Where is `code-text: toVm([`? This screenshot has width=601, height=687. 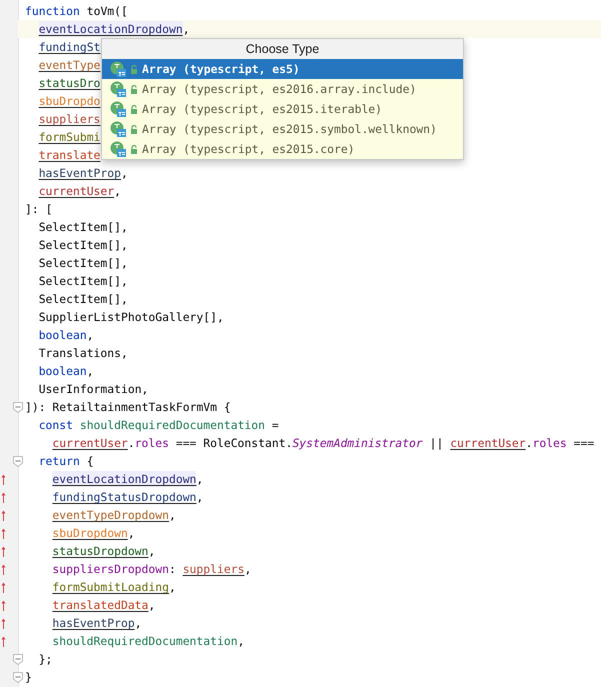 code-text: toVm([ is located at coordinates (107, 11).